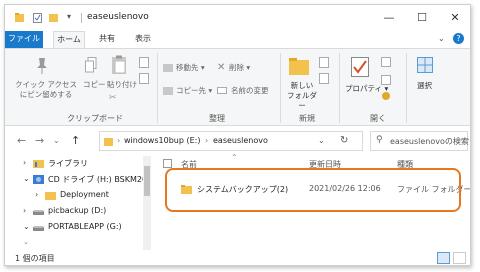  I want to click on qat-dropdown-icon: ▾, so click(69, 16).